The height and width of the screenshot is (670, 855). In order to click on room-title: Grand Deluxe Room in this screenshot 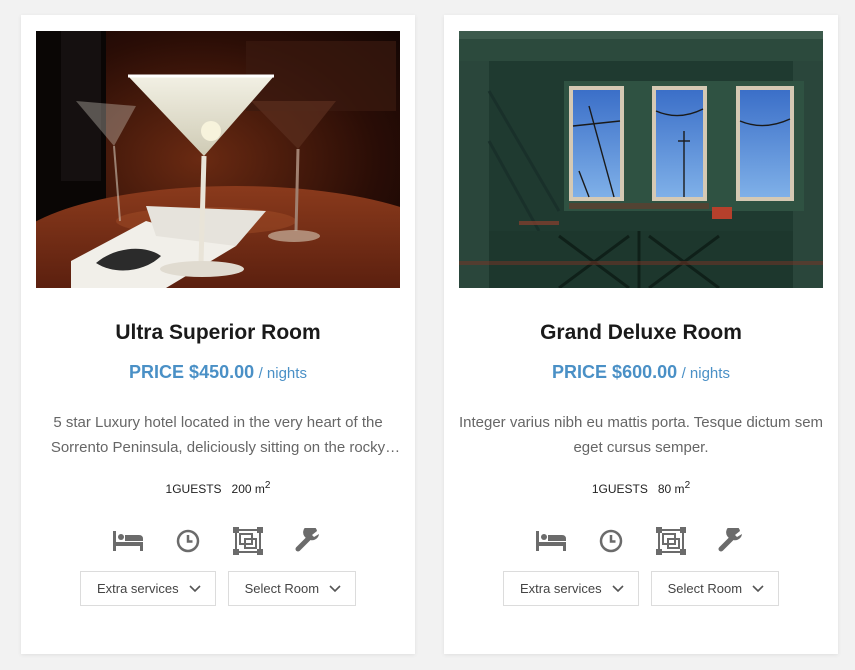, I will do `click(641, 333)`.